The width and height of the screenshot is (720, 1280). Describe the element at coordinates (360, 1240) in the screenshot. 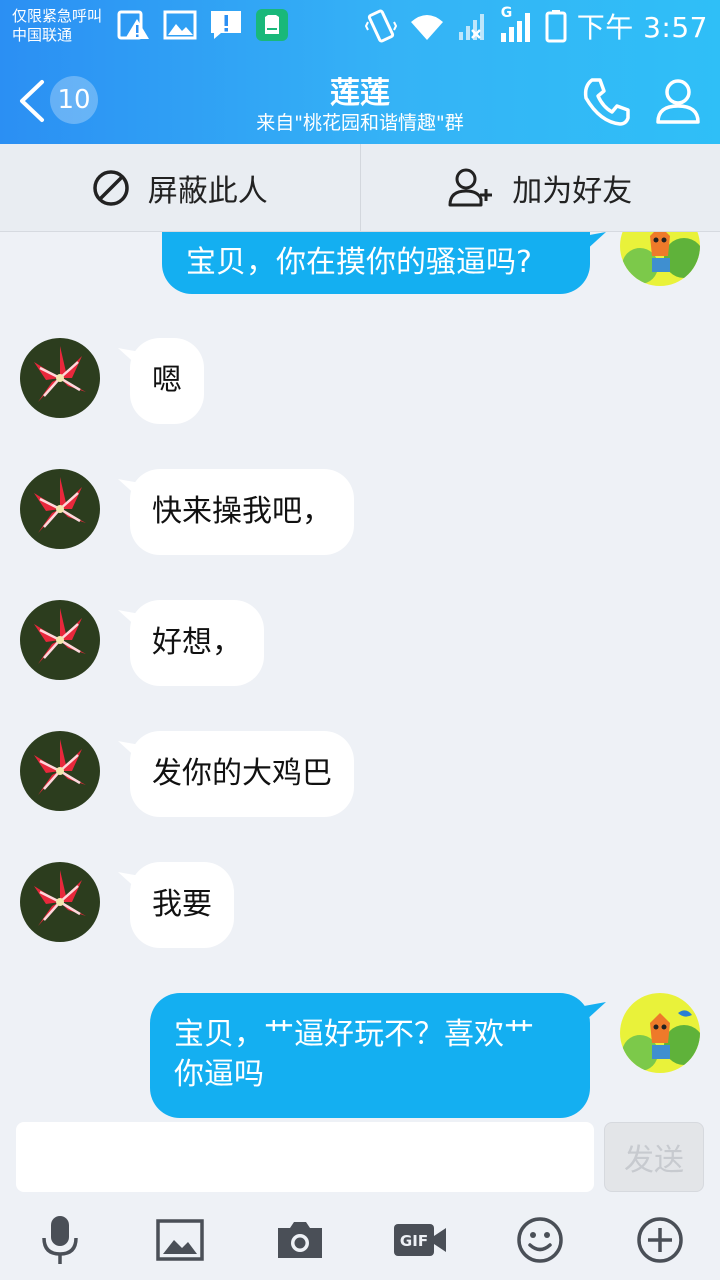

I see `input-toolbar: GIF` at that location.